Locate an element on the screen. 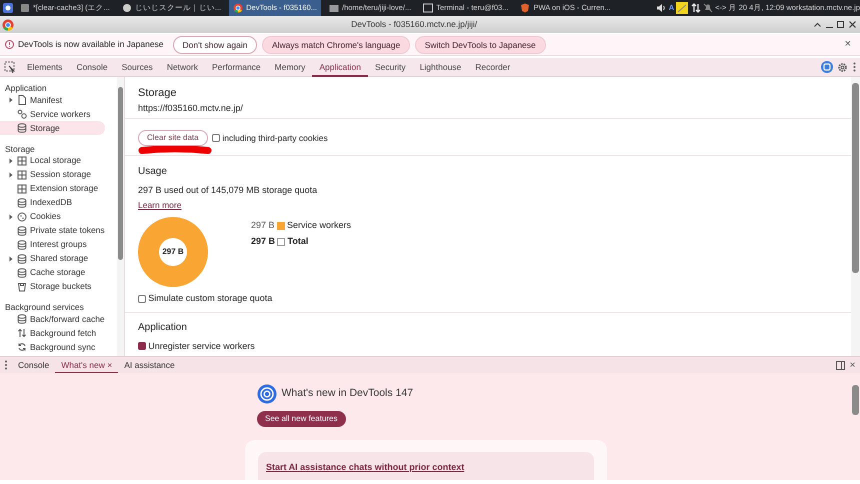 This screenshot has height=484, width=860. drawer-tab: Console is located at coordinates (34, 365).